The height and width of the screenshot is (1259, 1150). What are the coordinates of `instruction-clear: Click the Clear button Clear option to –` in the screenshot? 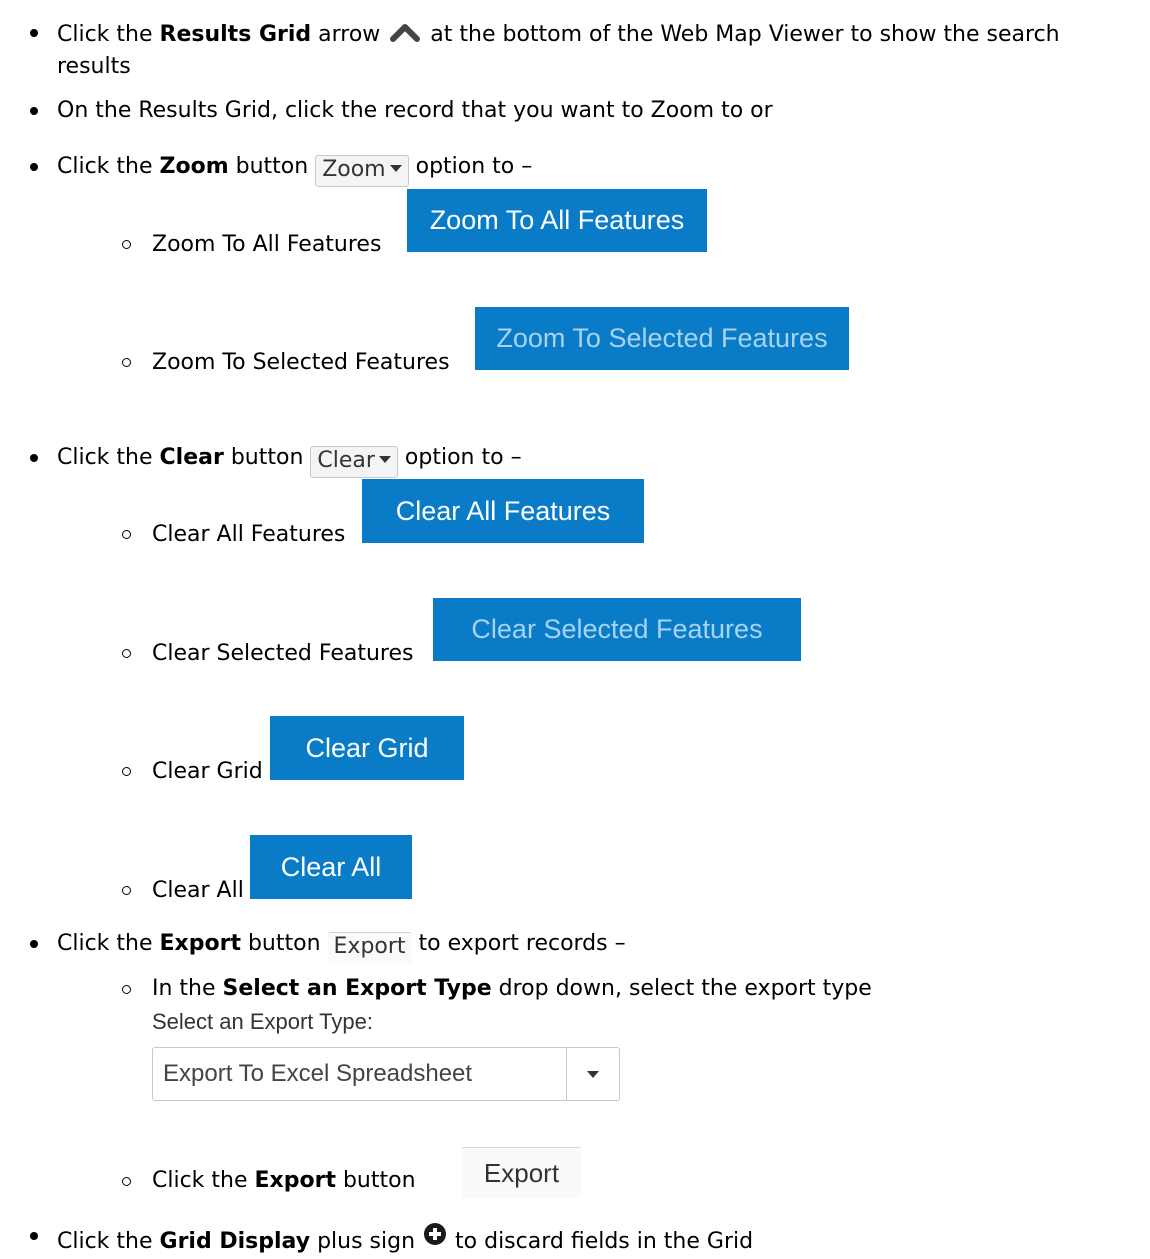 It's located at (289, 461).